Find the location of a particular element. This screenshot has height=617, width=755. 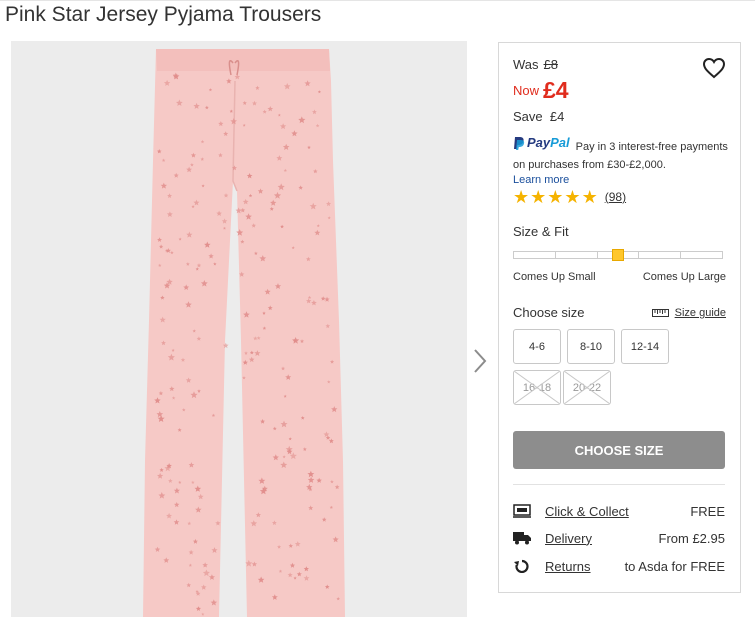

save-amount: Save £4 is located at coordinates (538, 116).